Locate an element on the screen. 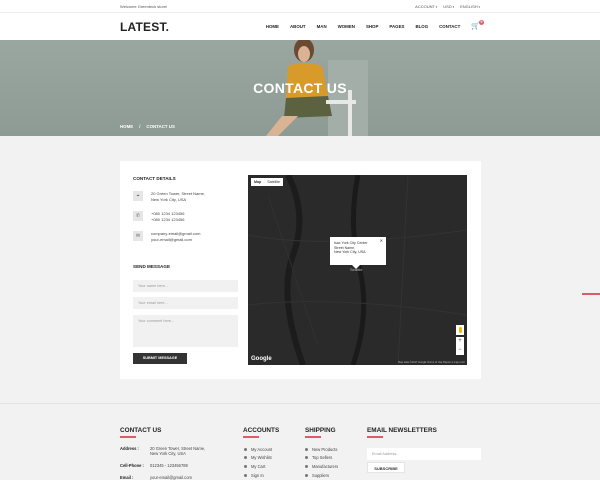 The image size is (600, 480). footer-link-my-cart: My Cart is located at coordinates (254, 466).